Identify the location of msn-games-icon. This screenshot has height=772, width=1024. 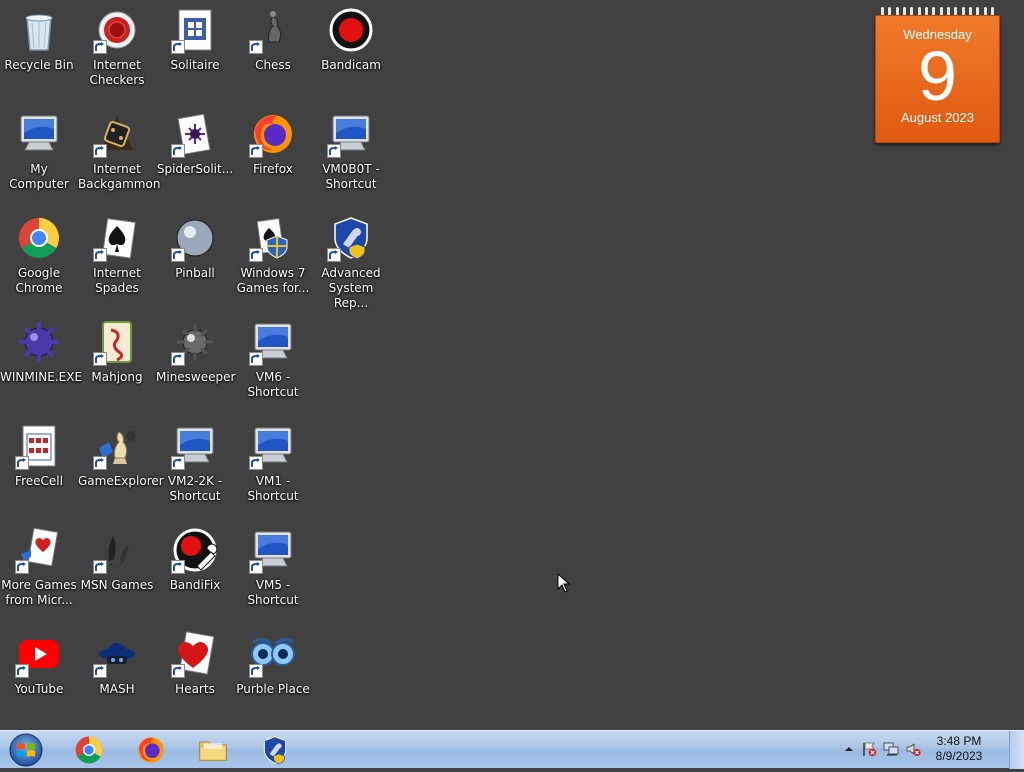
(117, 550).